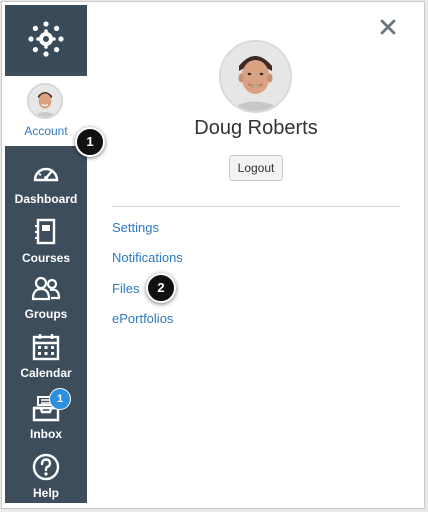 Image resolution: width=428 pixels, height=512 pixels. What do you see at coordinates (388, 27) in the screenshot?
I see `close-icon` at bounding box center [388, 27].